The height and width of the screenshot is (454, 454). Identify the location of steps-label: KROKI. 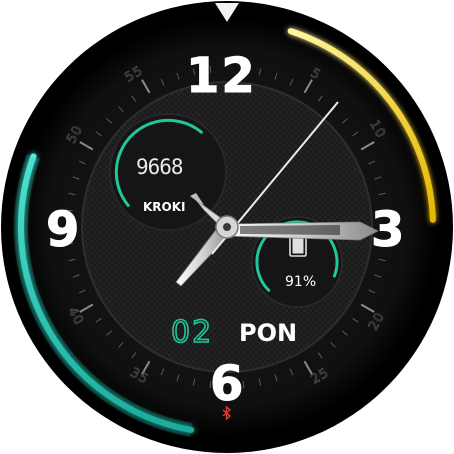
(164, 207).